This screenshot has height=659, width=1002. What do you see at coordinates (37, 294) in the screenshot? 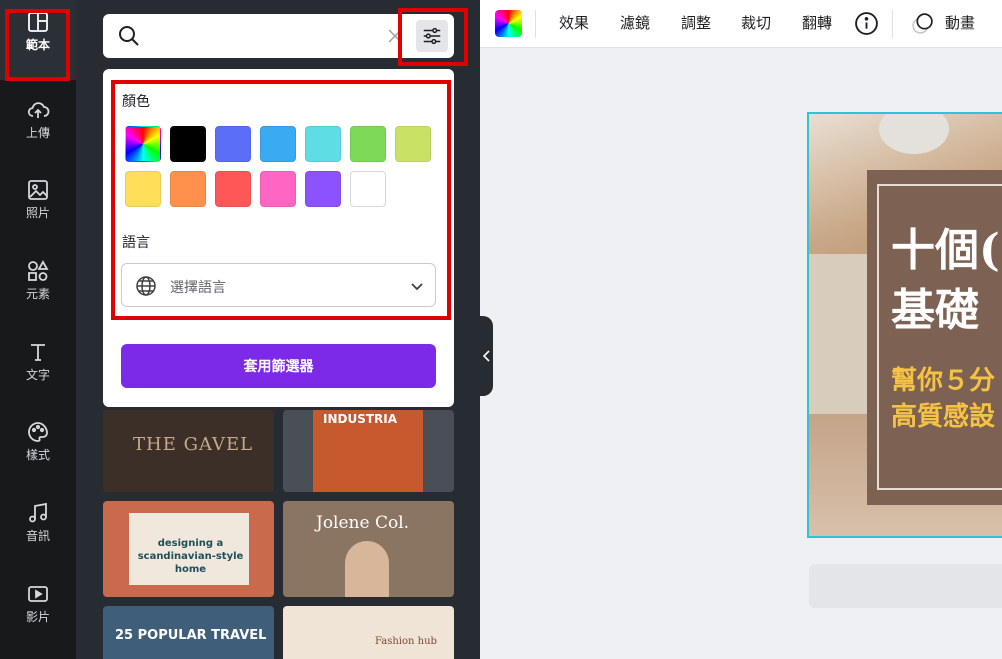
I see `rail-label: 元素` at bounding box center [37, 294].